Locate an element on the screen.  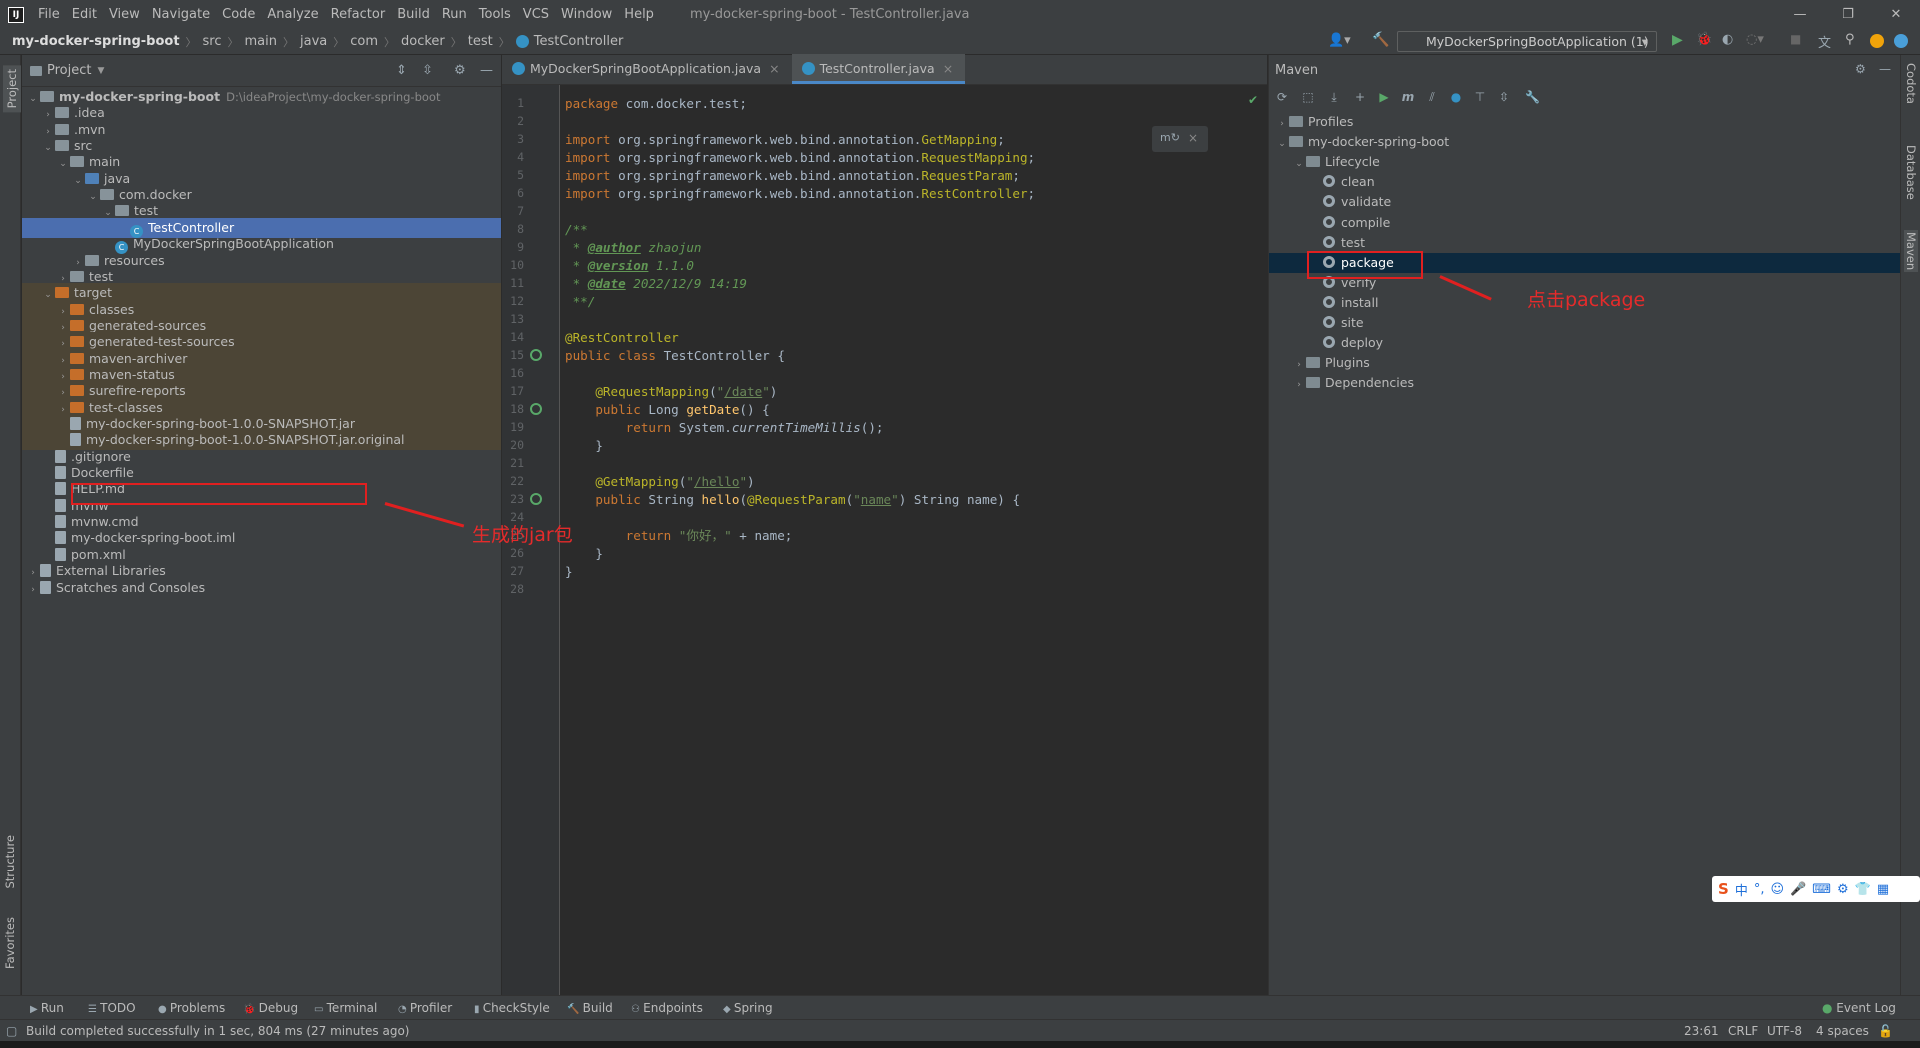
collapse-all-icon: ⇳ is located at coordinates (1504, 97).